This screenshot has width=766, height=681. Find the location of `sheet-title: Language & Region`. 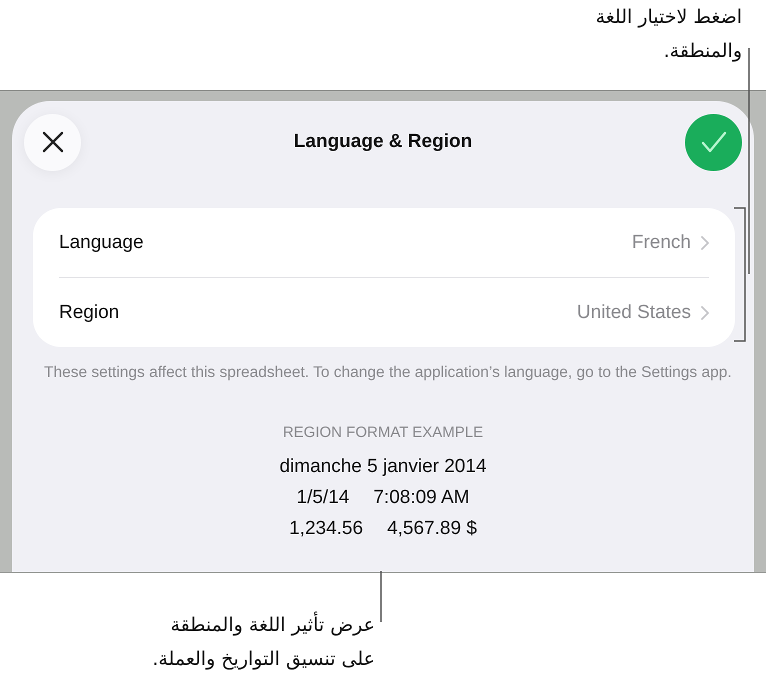

sheet-title: Language & Region is located at coordinates (383, 142).